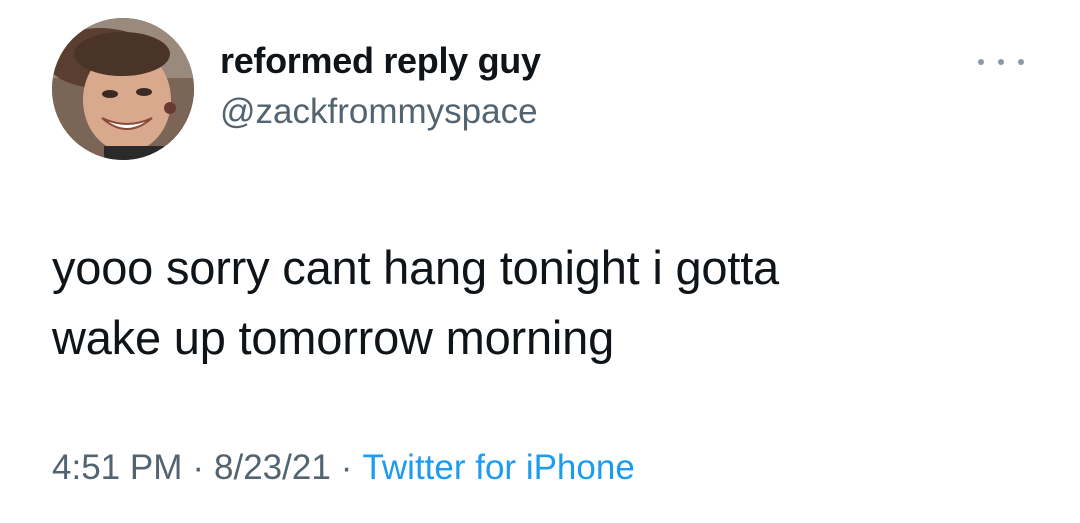 The height and width of the screenshot is (523, 1080). I want to click on tweet-text-line: wake up tomorrow morning, so click(333, 337).